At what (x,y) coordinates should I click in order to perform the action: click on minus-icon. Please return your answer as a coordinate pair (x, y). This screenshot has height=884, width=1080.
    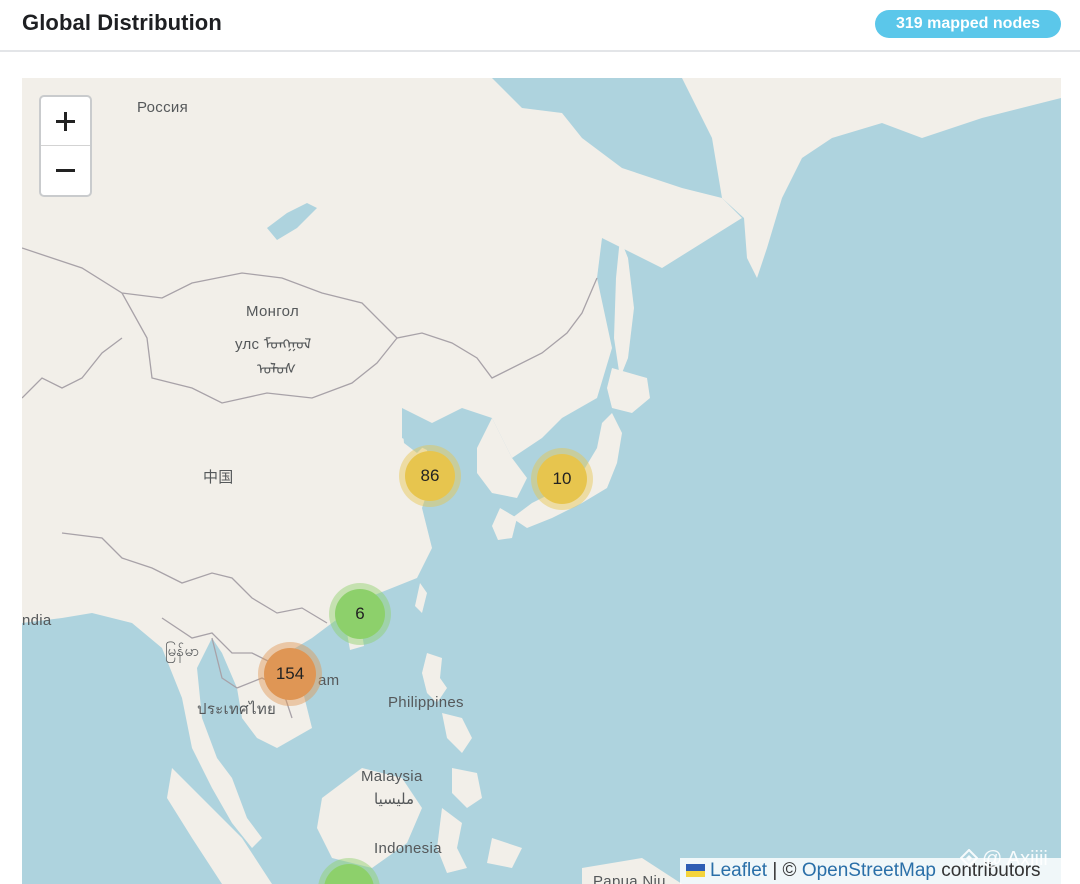
    Looking at the image, I should click on (65, 170).